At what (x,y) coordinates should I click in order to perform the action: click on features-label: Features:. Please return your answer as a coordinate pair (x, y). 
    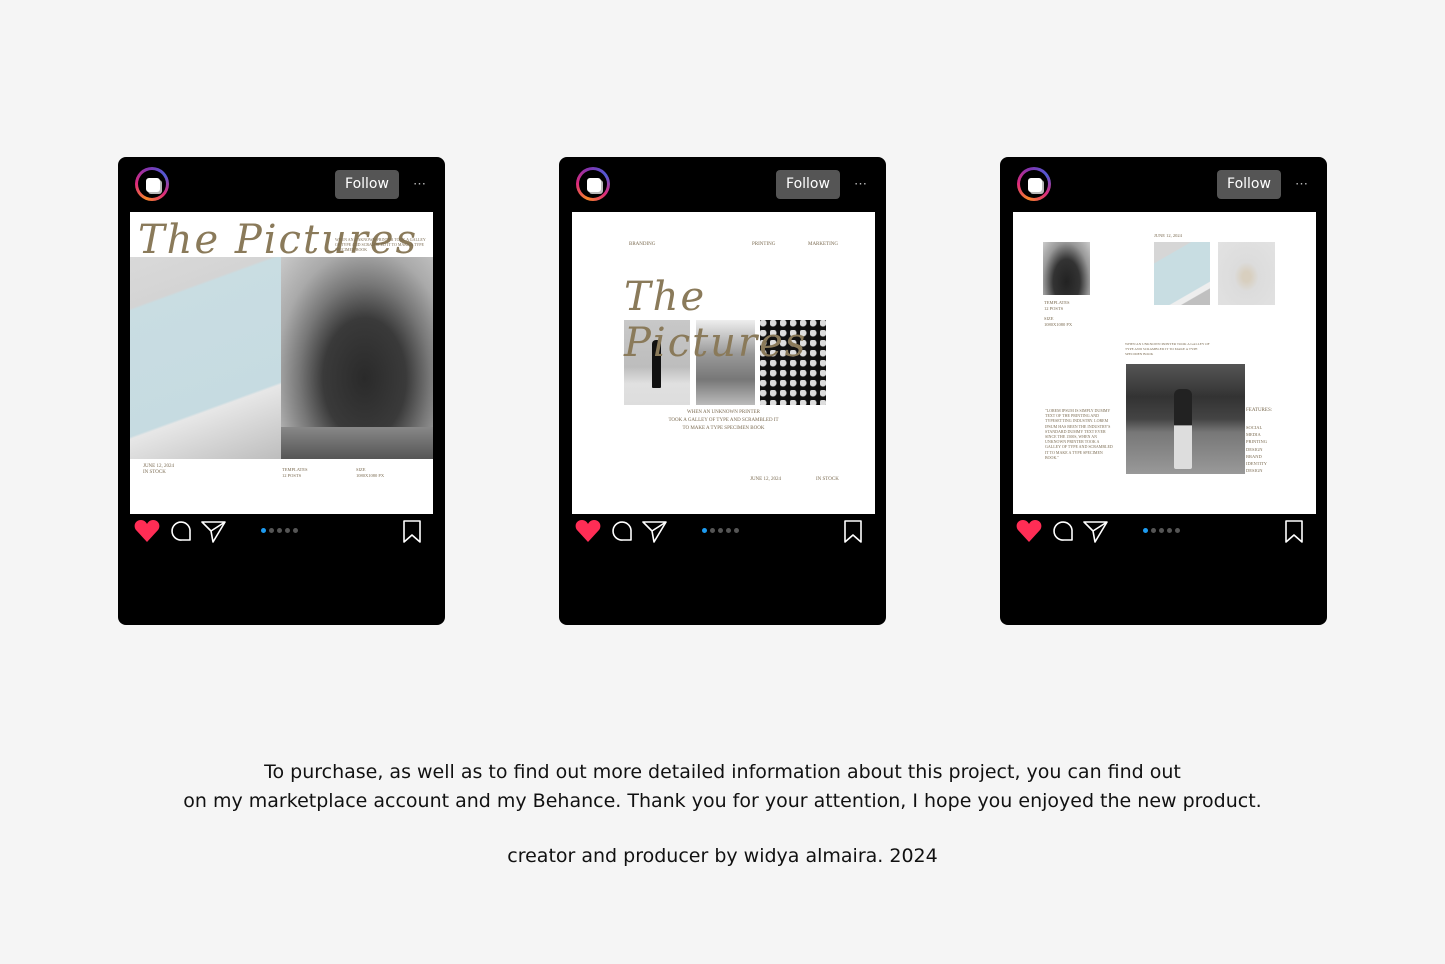
    Looking at the image, I should click on (1259, 410).